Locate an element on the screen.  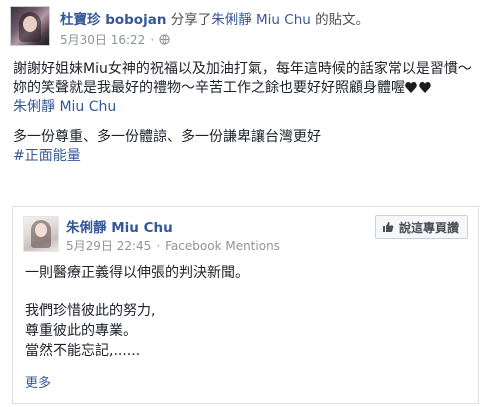
author-avatar is located at coordinates (30, 26).